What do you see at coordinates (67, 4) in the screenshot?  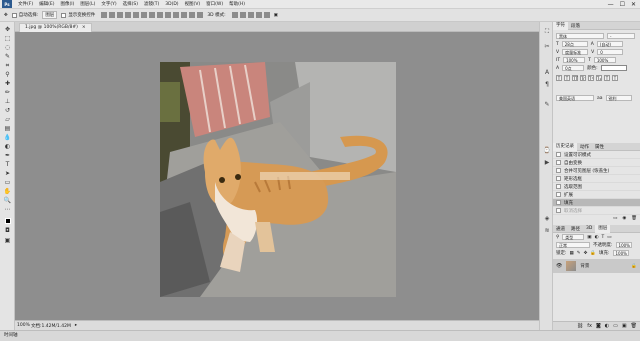 I see `menu-image: 图像(I)` at bounding box center [67, 4].